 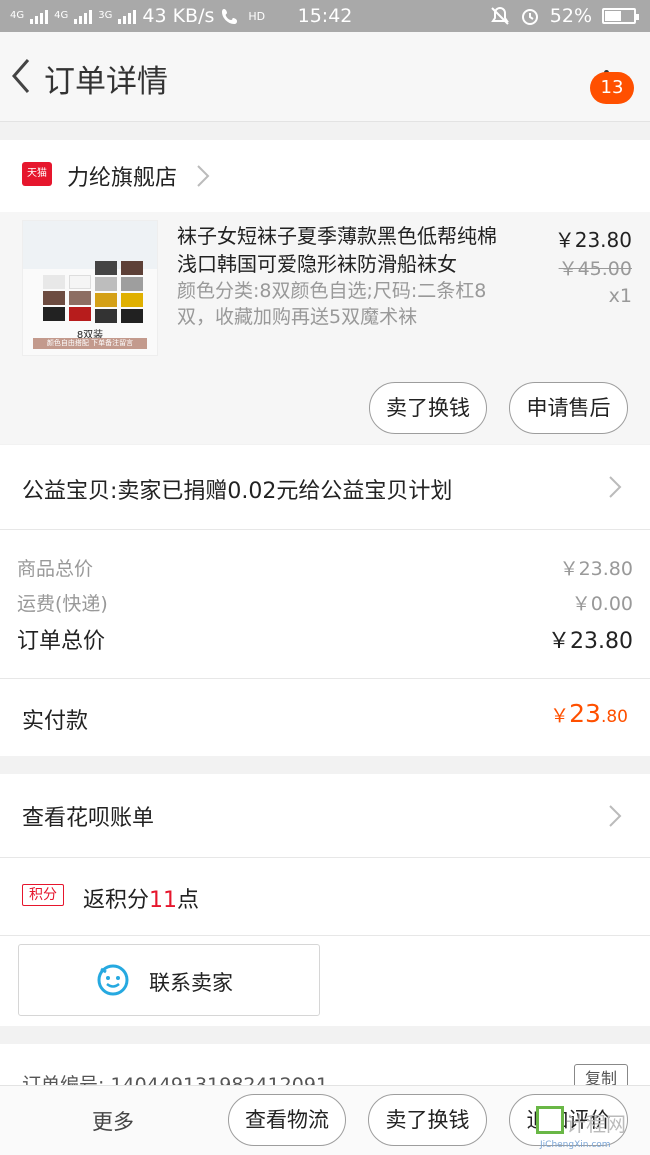 I want to click on notification-badge: 13, so click(x=612, y=88).